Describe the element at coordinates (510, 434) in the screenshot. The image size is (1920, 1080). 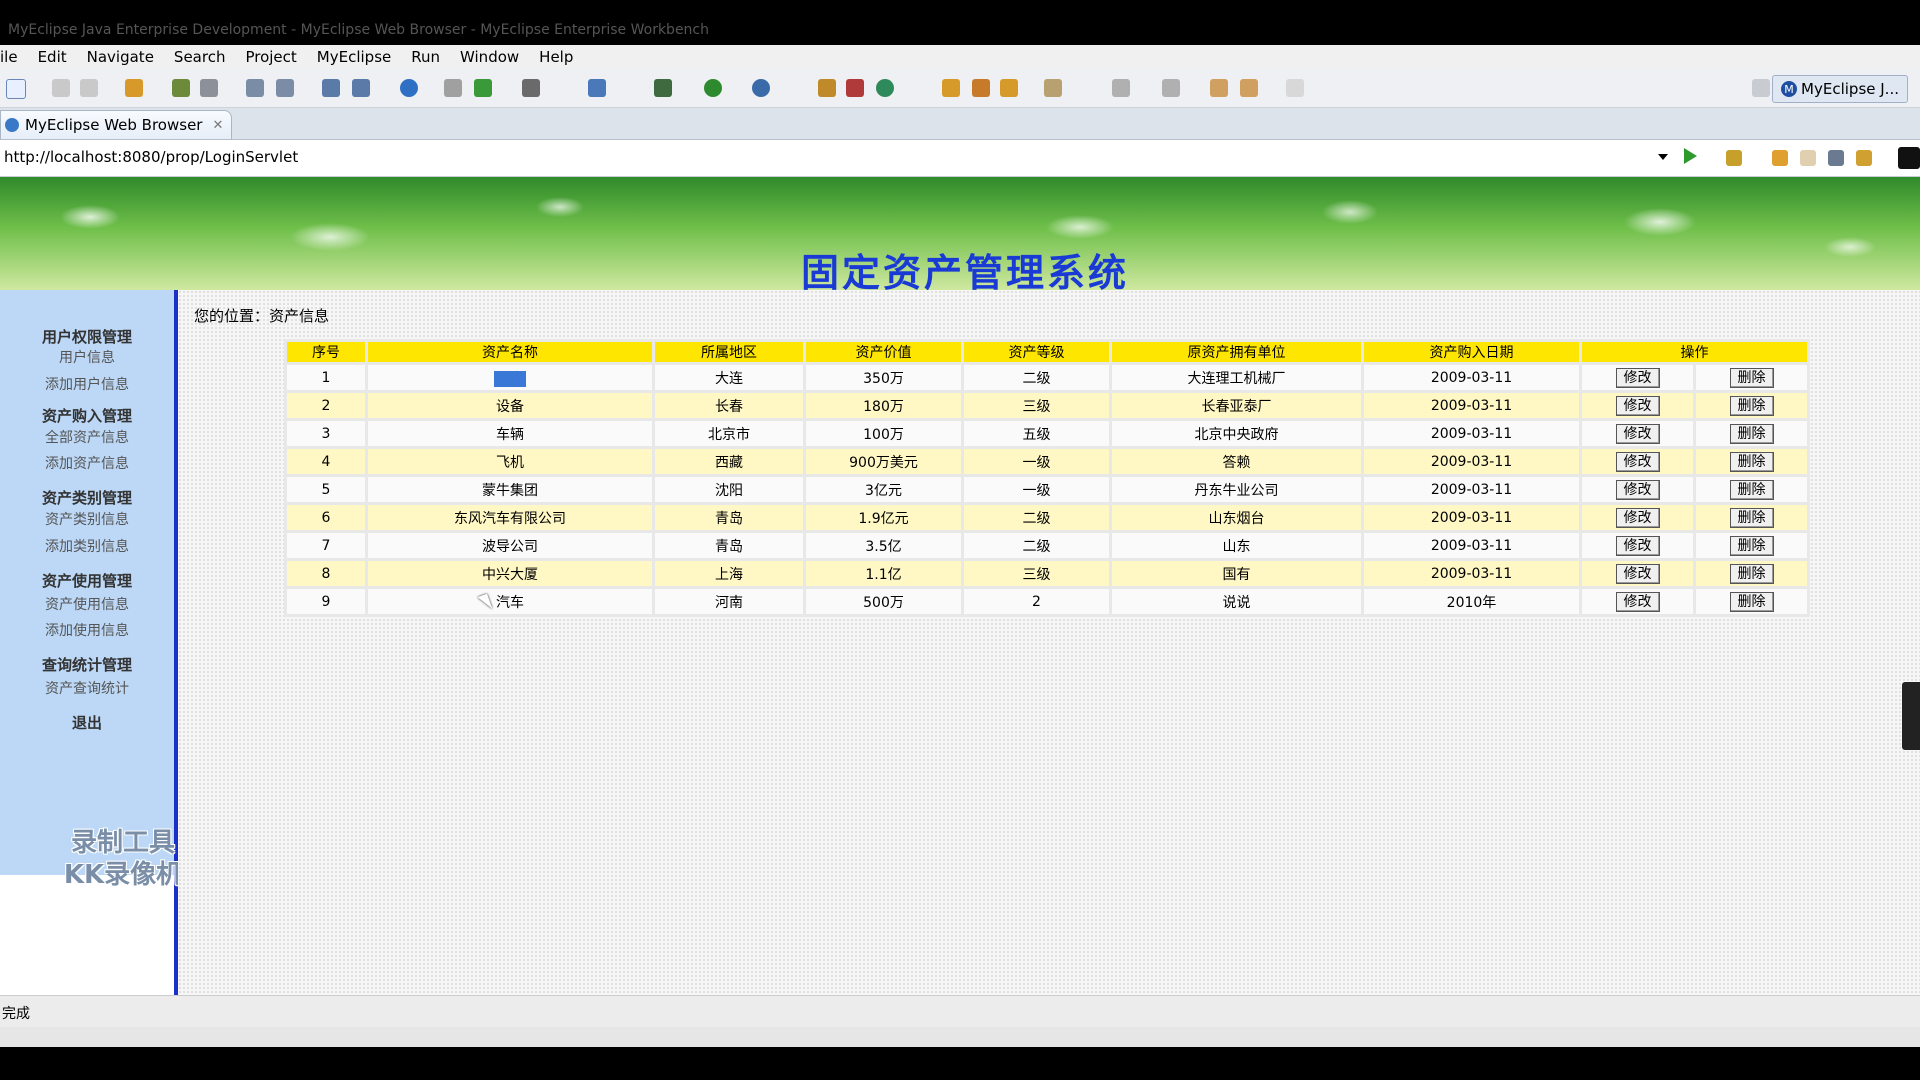
I see `cell-name-text: 车辆` at that location.